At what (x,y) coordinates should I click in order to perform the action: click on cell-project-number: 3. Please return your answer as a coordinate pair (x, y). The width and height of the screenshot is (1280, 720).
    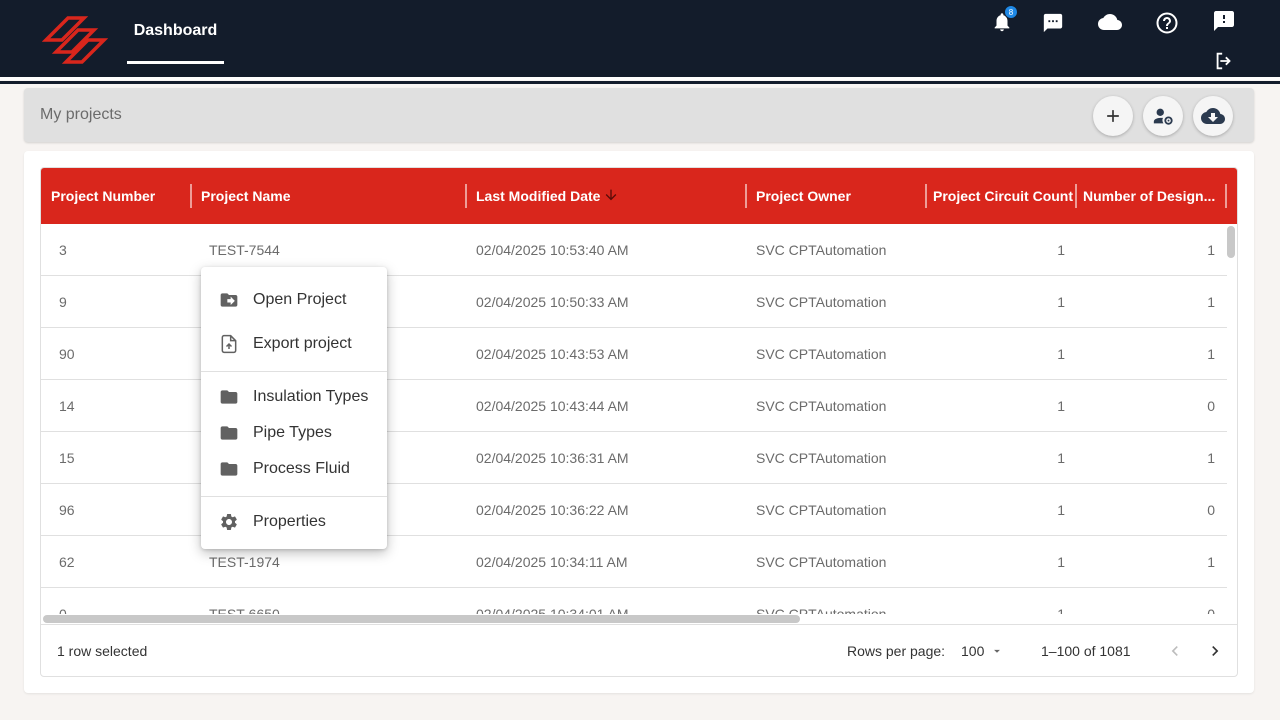
    Looking at the image, I should click on (63, 250).